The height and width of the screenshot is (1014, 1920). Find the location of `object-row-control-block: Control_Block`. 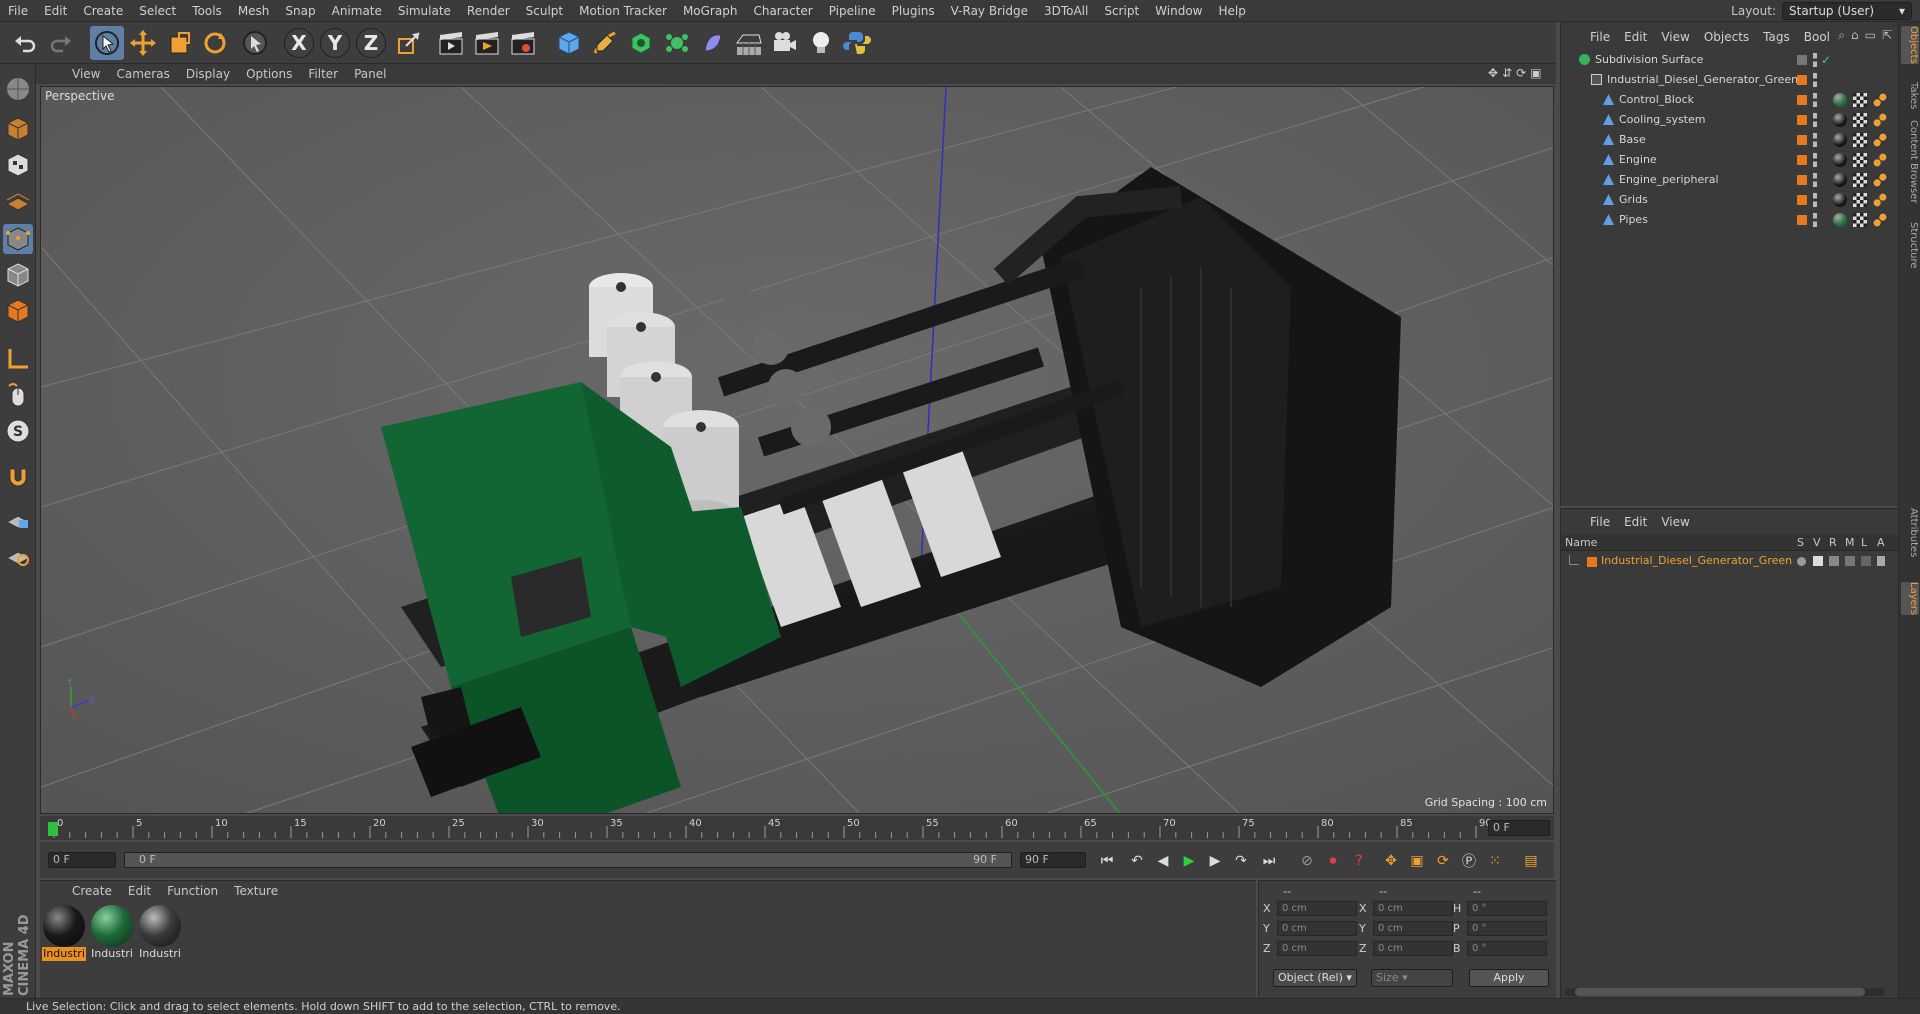

object-row-control-block: Control_Block is located at coordinates (1730, 100).